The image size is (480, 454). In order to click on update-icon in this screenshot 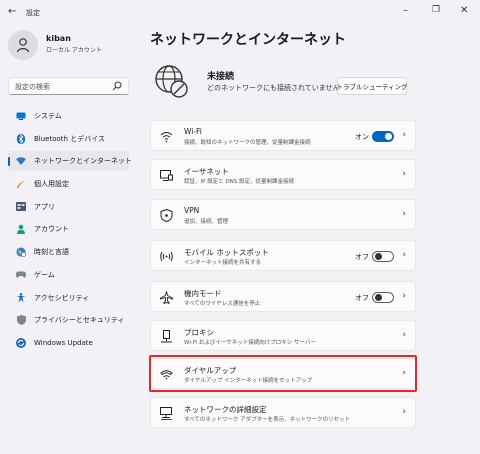, I will do `click(21, 342)`.